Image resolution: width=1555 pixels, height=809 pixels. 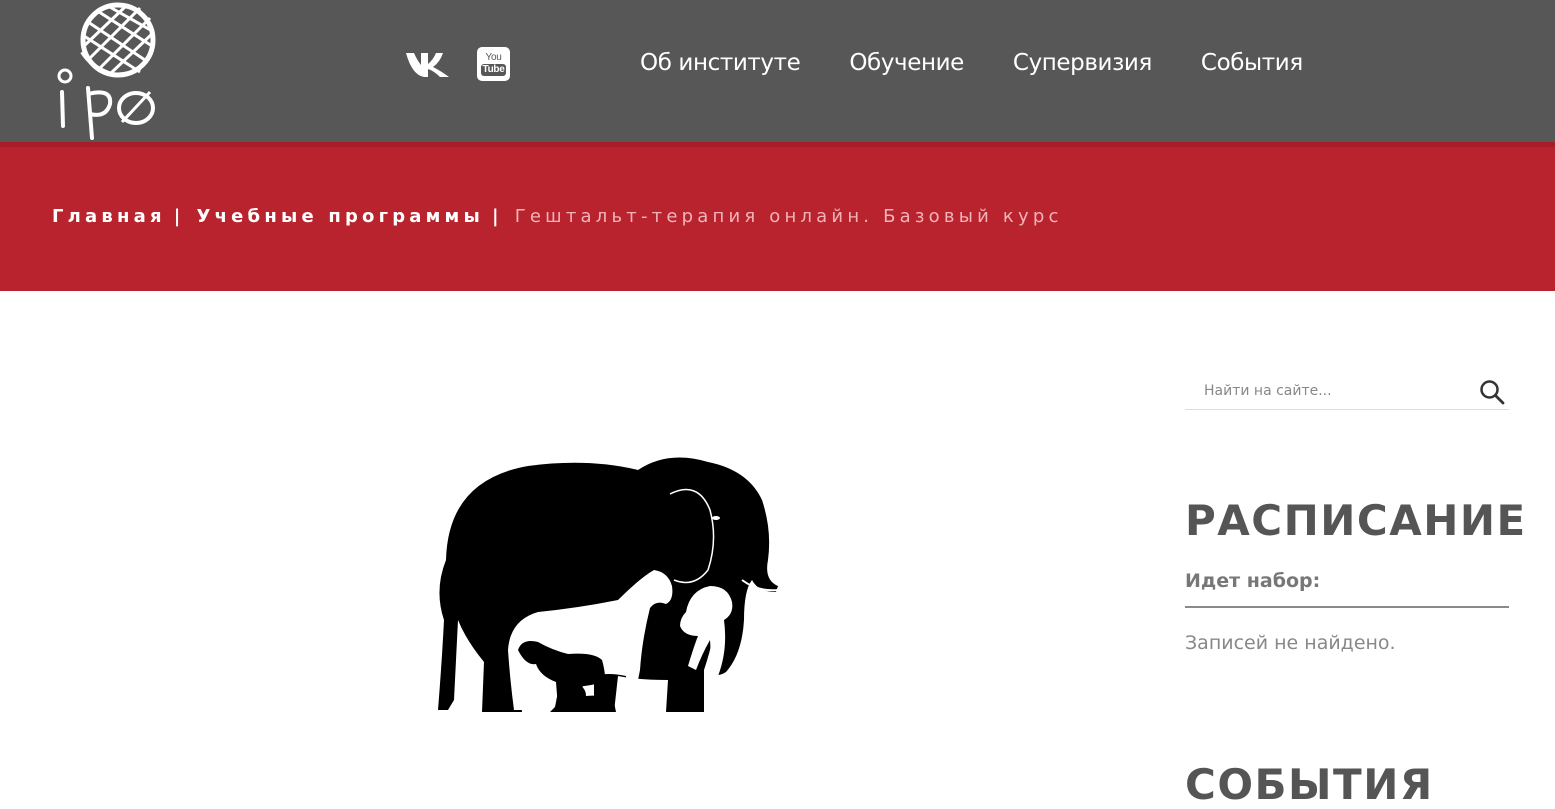 I want to click on schedule-title: РАСПИСАНИЕ, so click(x=1356, y=520).